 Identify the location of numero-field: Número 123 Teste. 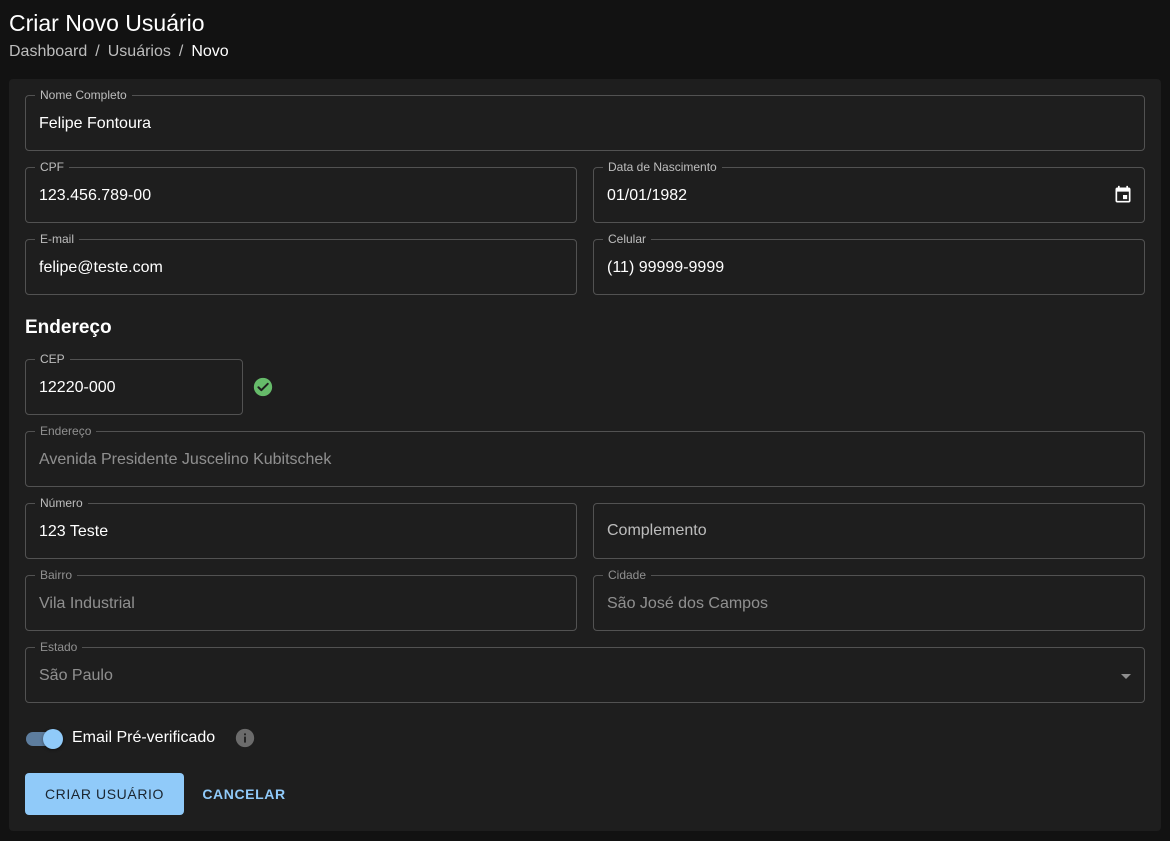
(301, 527).